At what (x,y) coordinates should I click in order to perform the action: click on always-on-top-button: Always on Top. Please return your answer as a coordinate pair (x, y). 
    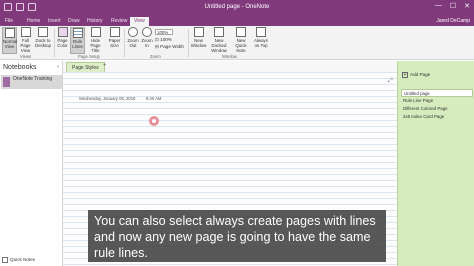
    Looking at the image, I should click on (261, 40).